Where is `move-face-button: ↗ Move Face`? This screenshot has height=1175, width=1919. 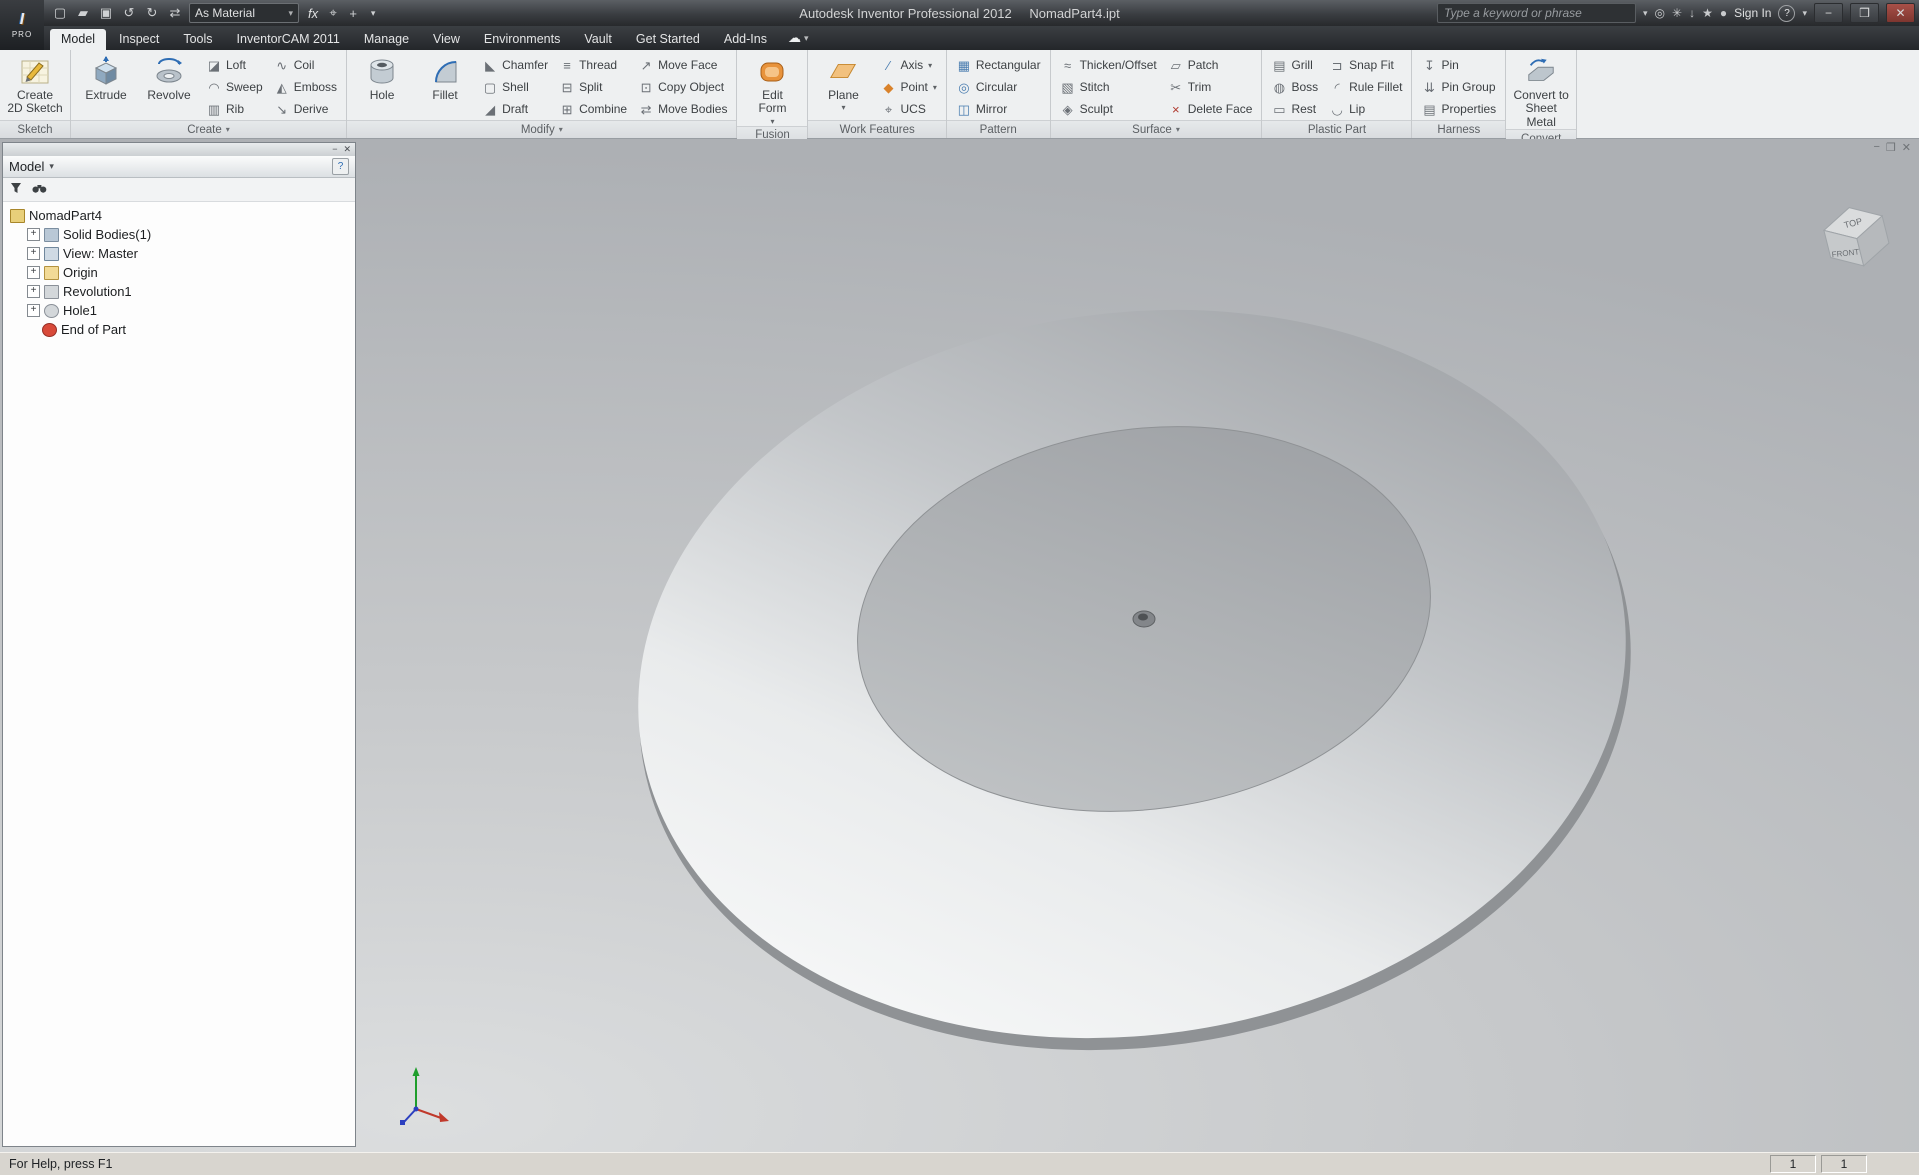
move-face-button: ↗ Move Face is located at coordinates (682, 65).